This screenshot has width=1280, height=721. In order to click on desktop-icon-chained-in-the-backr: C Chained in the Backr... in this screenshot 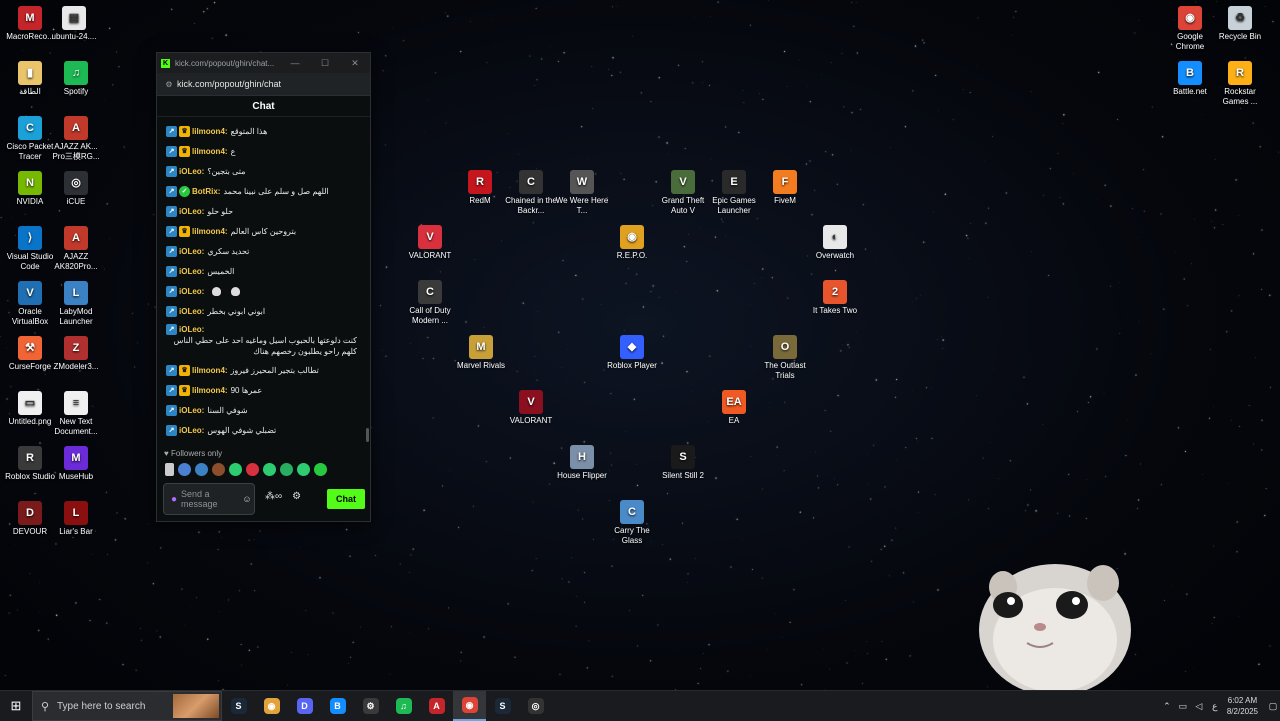, I will do `click(531, 193)`.